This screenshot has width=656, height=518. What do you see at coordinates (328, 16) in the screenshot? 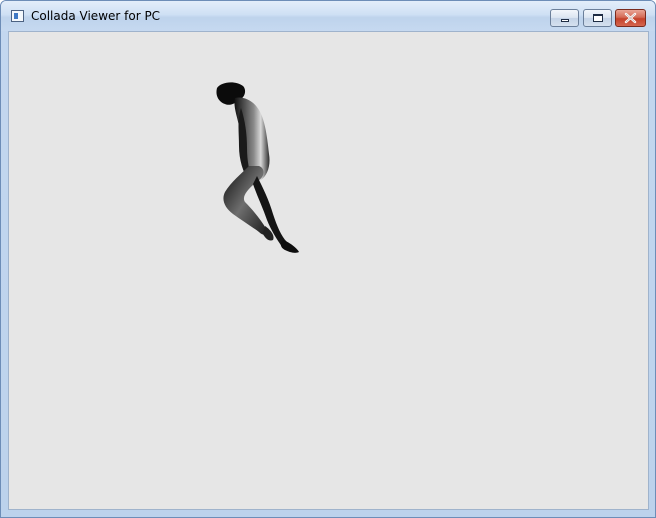
I see `title-bar: Collada Viewer for PC` at bounding box center [328, 16].